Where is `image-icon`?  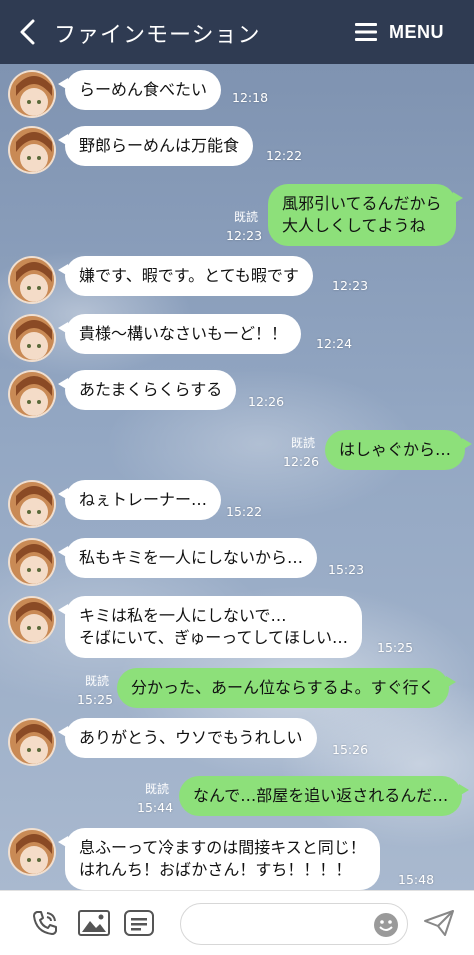 image-icon is located at coordinates (94, 923).